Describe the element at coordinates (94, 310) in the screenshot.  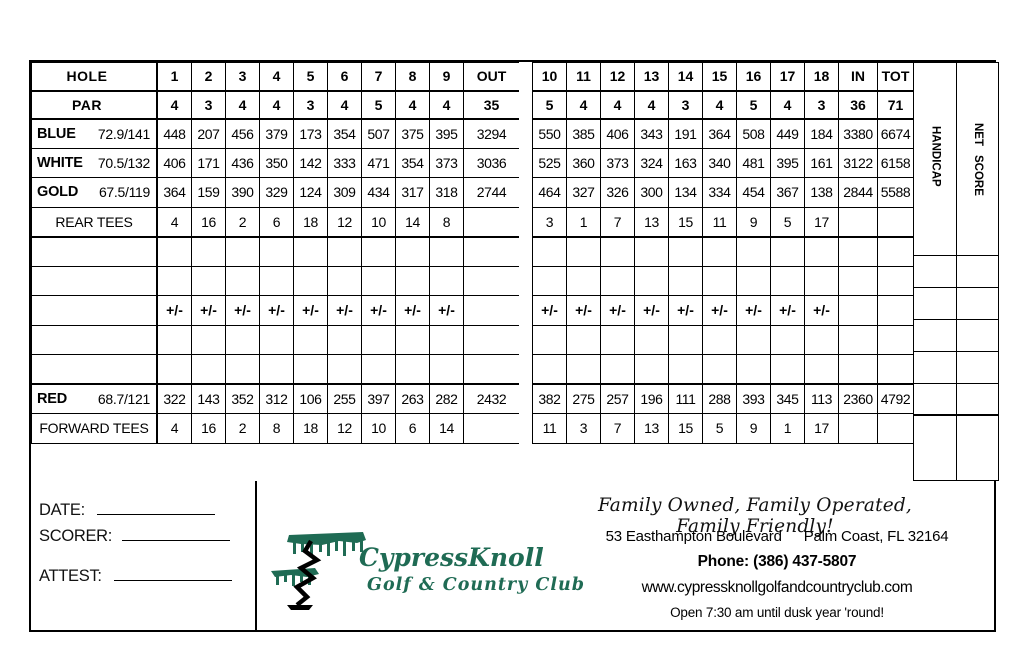
I see `player-row-3-label` at that location.